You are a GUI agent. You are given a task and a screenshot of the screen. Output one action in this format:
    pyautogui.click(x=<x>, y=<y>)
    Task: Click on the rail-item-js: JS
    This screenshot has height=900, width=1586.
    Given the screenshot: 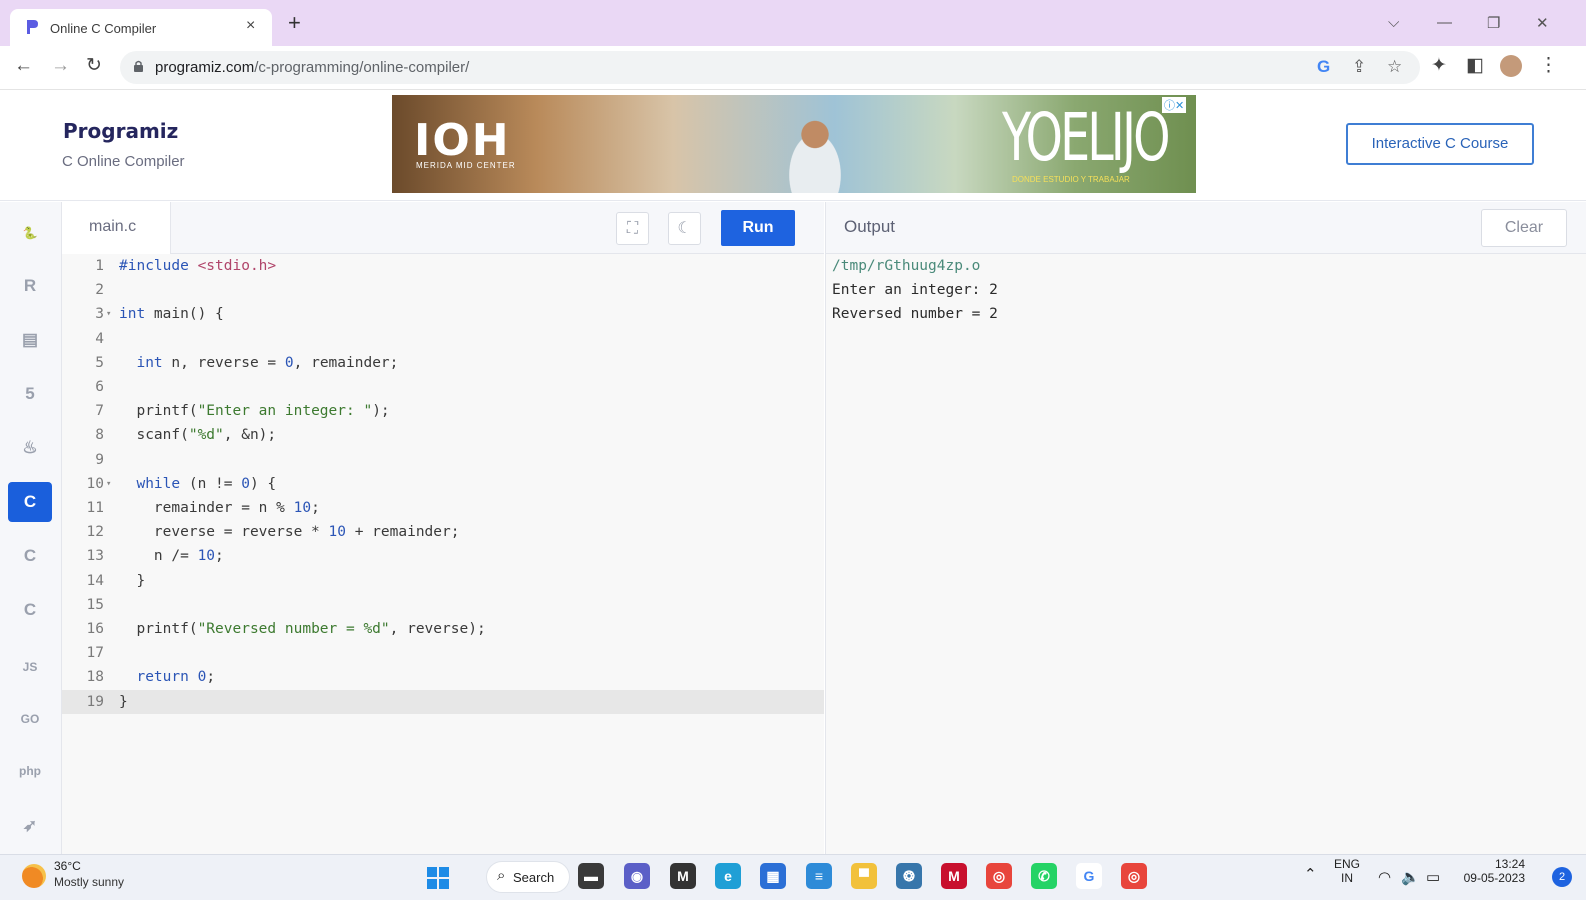 What is the action you would take?
    pyautogui.click(x=30, y=666)
    